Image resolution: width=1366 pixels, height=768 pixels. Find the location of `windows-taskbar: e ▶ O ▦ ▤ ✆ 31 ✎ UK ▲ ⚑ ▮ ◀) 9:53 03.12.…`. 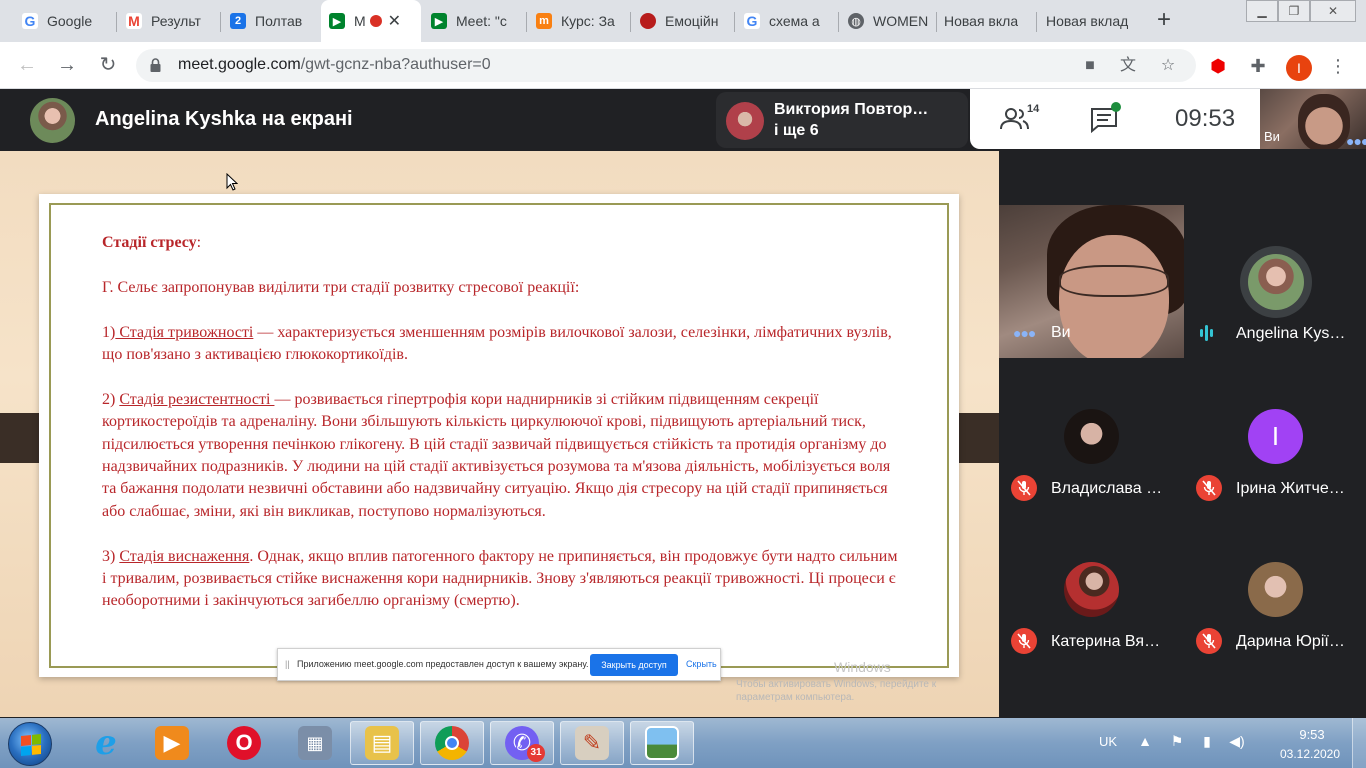

windows-taskbar: e ▶ O ▦ ▤ ✆ 31 ✎ UK ▲ ⚑ ▮ ◀) 9:53 03.12.… is located at coordinates (683, 743).